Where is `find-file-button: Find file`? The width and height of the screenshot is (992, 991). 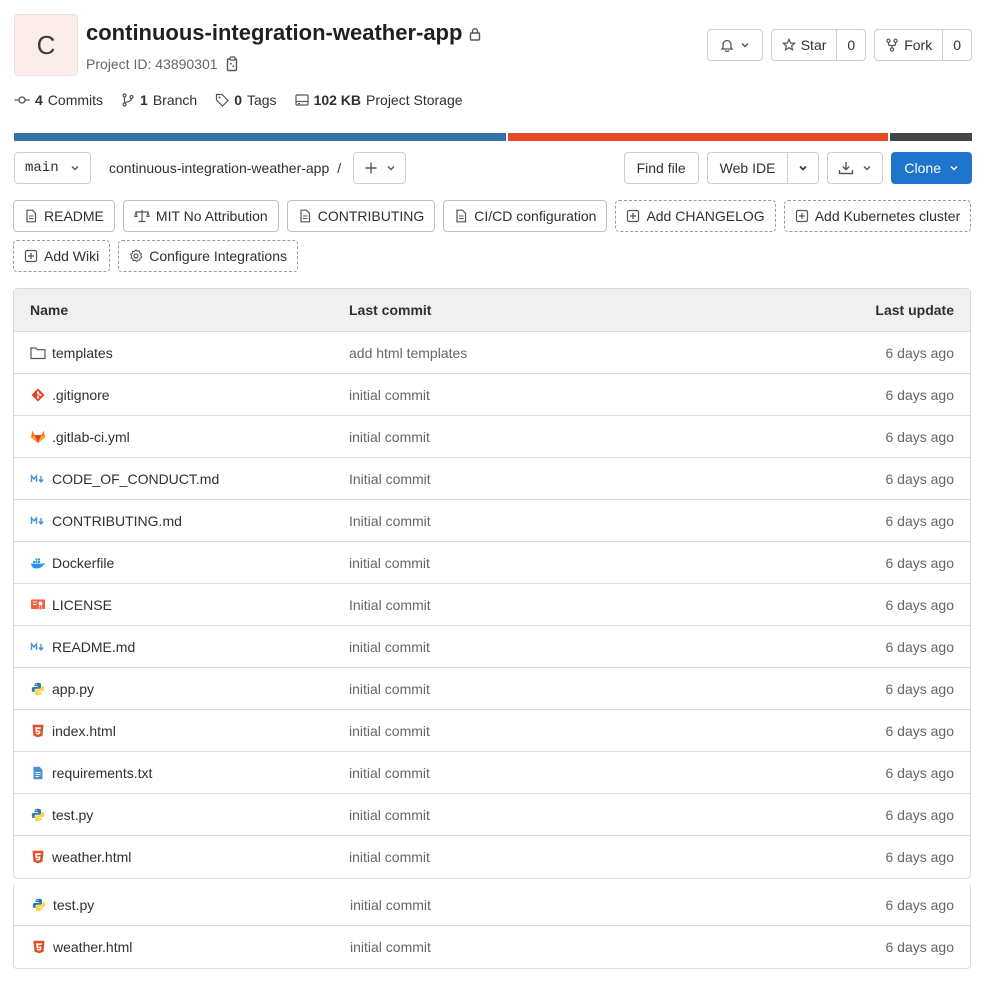
find-file-button: Find file is located at coordinates (661, 168).